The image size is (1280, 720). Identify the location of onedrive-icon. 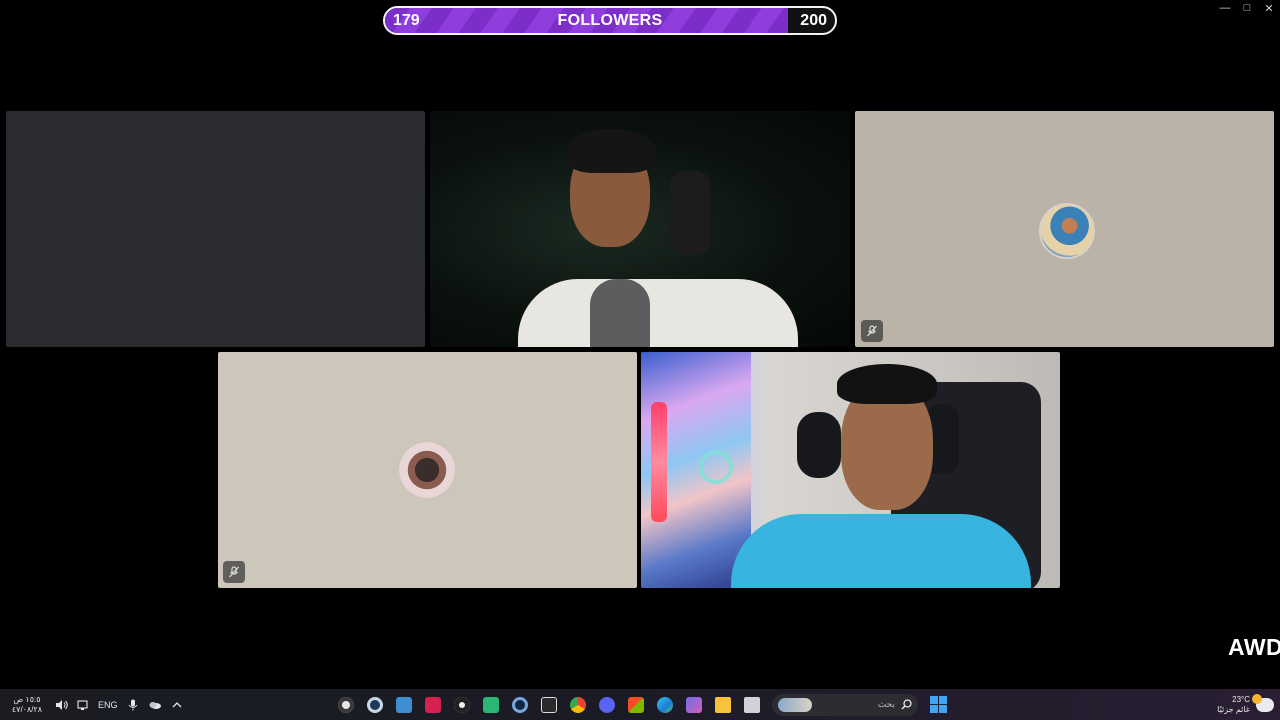
(155, 705).